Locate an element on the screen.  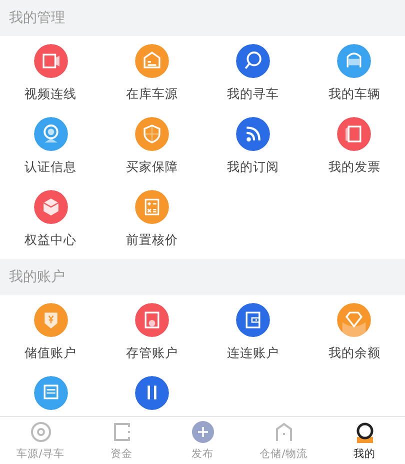
section-header: 我的账户 is located at coordinates (202, 277).